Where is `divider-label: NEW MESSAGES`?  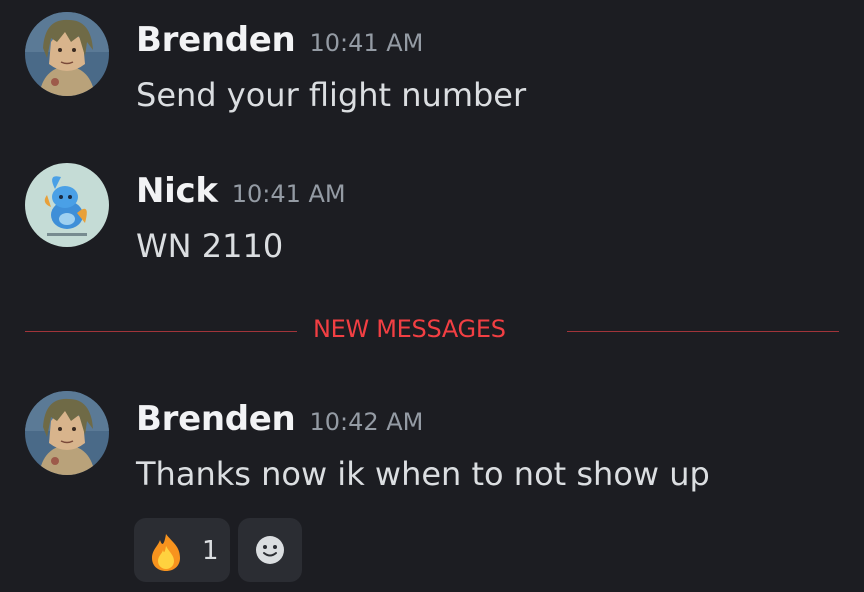 divider-label: NEW MESSAGES is located at coordinates (409, 329).